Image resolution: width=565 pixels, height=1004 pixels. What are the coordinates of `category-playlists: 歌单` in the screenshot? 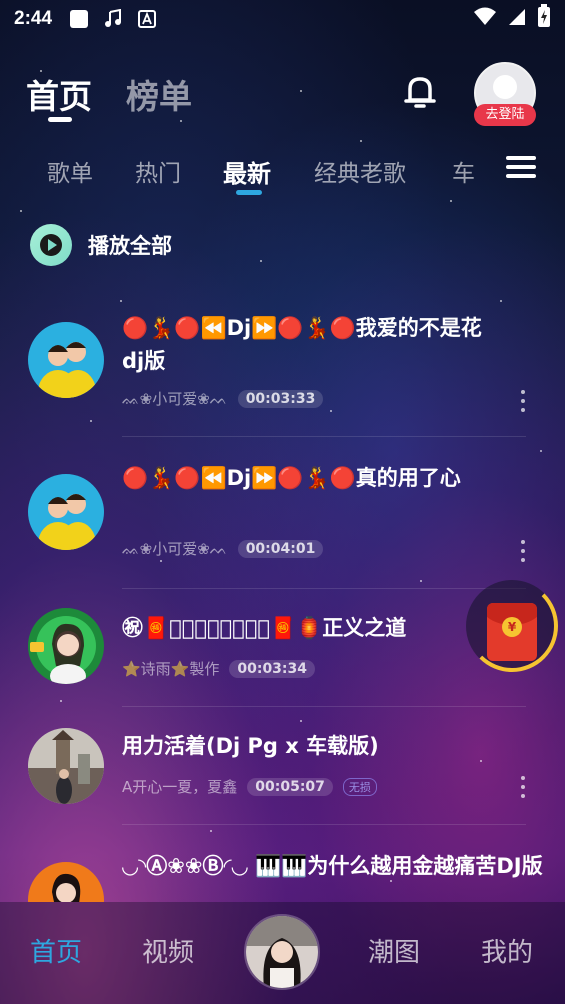 It's located at (70, 171).